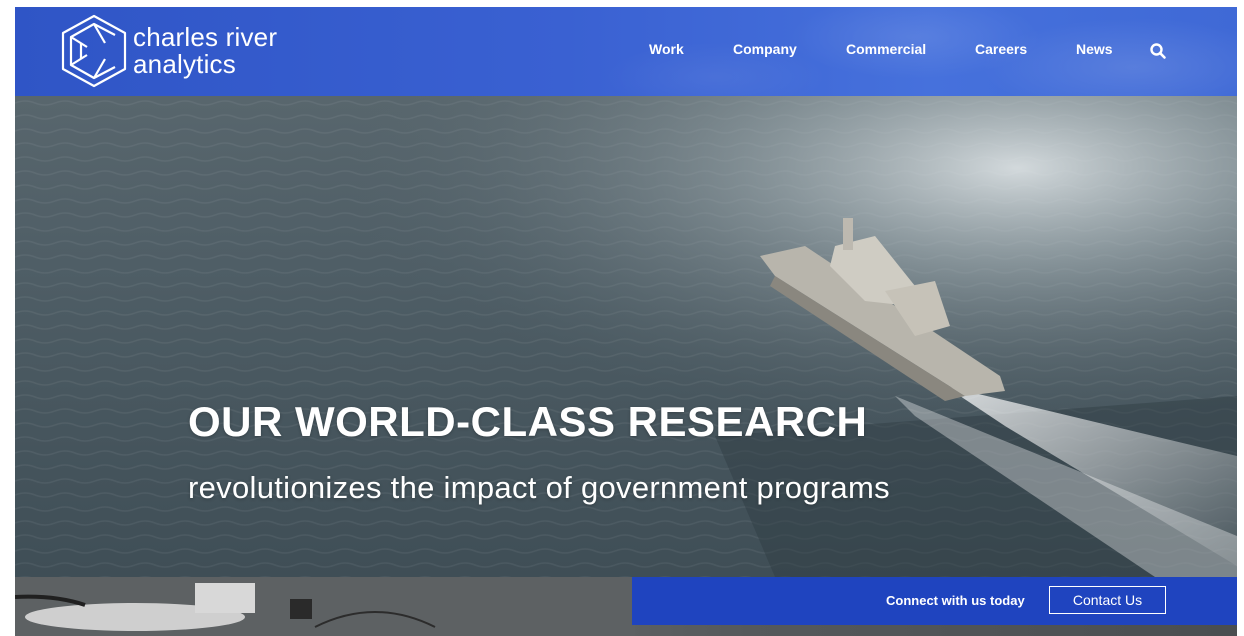 Image resolution: width=1244 pixels, height=636 pixels. What do you see at coordinates (1094, 49) in the screenshot?
I see `nav-item-news: News` at bounding box center [1094, 49].